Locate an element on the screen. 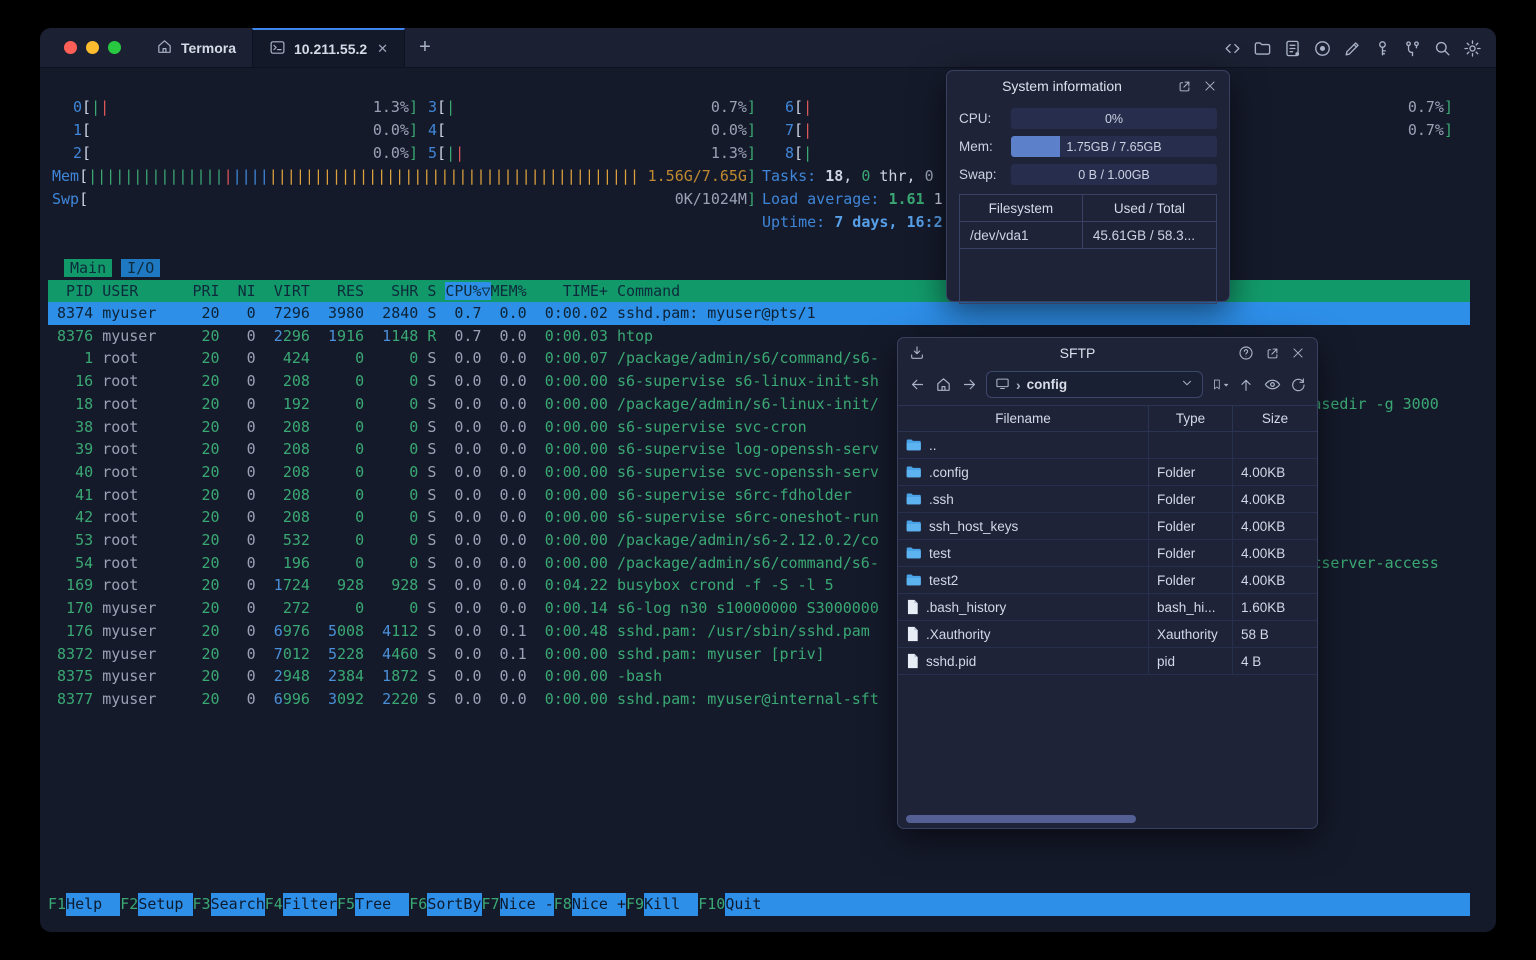 The width and height of the screenshot is (1536, 960). tab-host-label: 10.211.55.2 is located at coordinates (330, 48).